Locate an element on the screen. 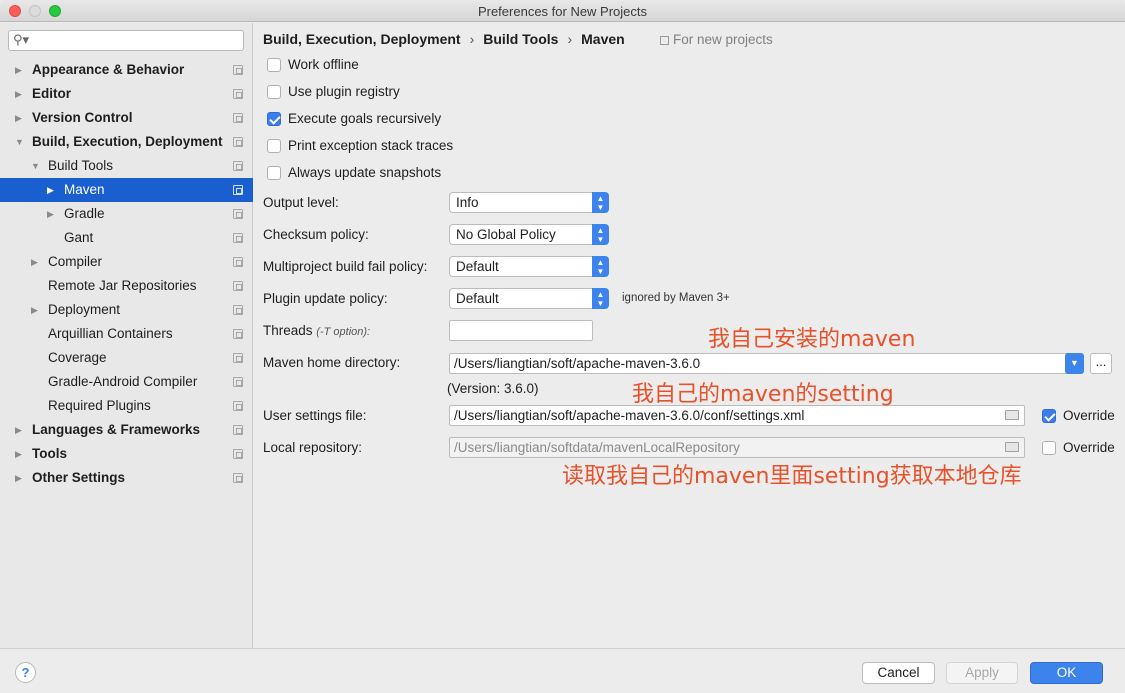 The height and width of the screenshot is (693, 1125). breadcrumb-build-tools: Build Tools is located at coordinates (520, 39).